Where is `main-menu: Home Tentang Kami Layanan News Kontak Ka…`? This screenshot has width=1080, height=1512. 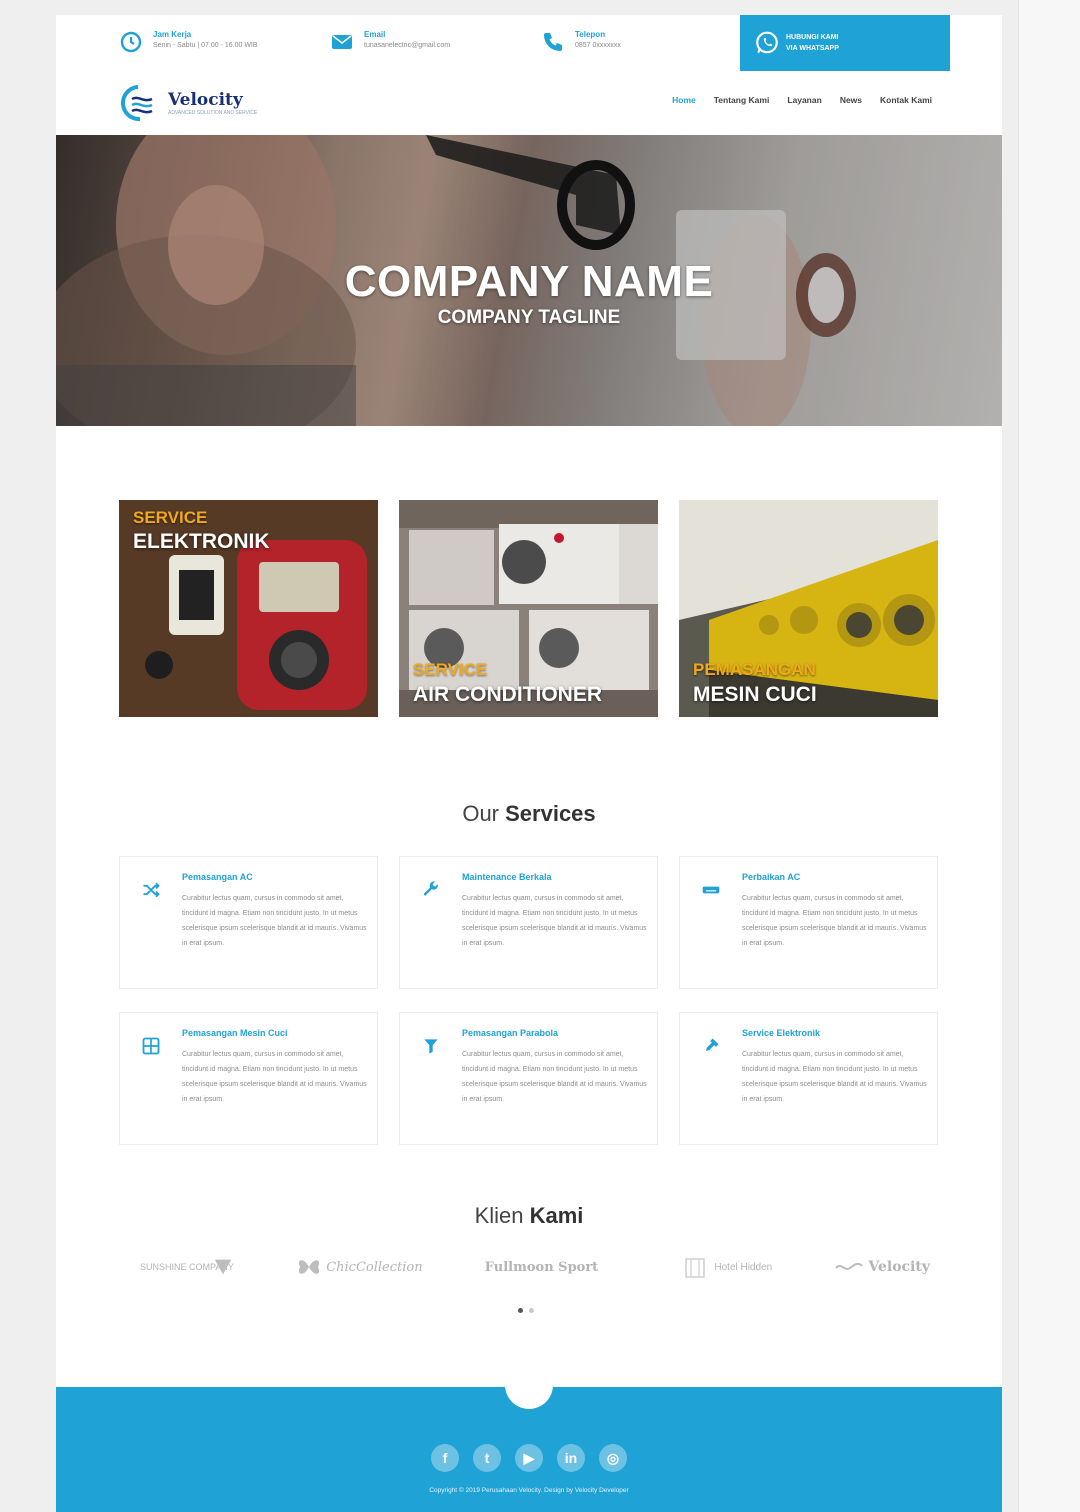 main-menu: Home Tentang Kami Layanan News Kontak Ka… is located at coordinates (802, 100).